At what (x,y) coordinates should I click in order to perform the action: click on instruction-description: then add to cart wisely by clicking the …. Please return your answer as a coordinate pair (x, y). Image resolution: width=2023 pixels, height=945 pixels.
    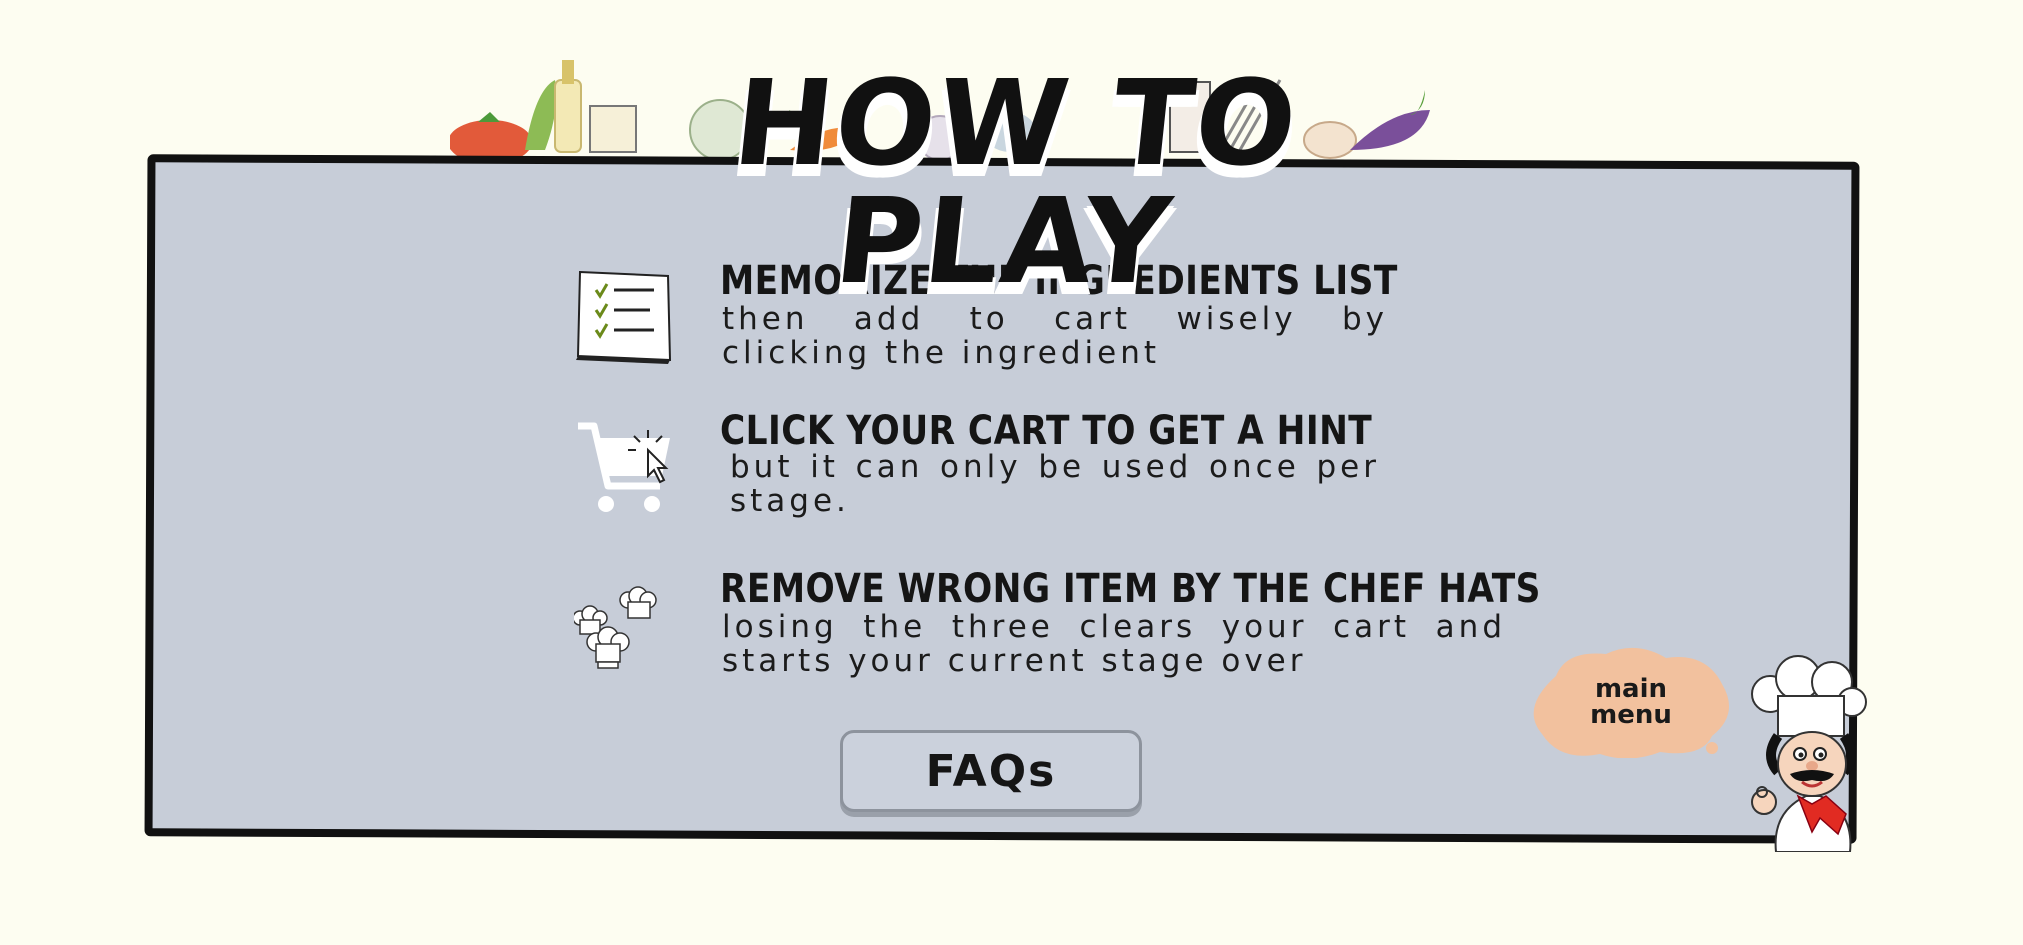
    Looking at the image, I should click on (1055, 336).